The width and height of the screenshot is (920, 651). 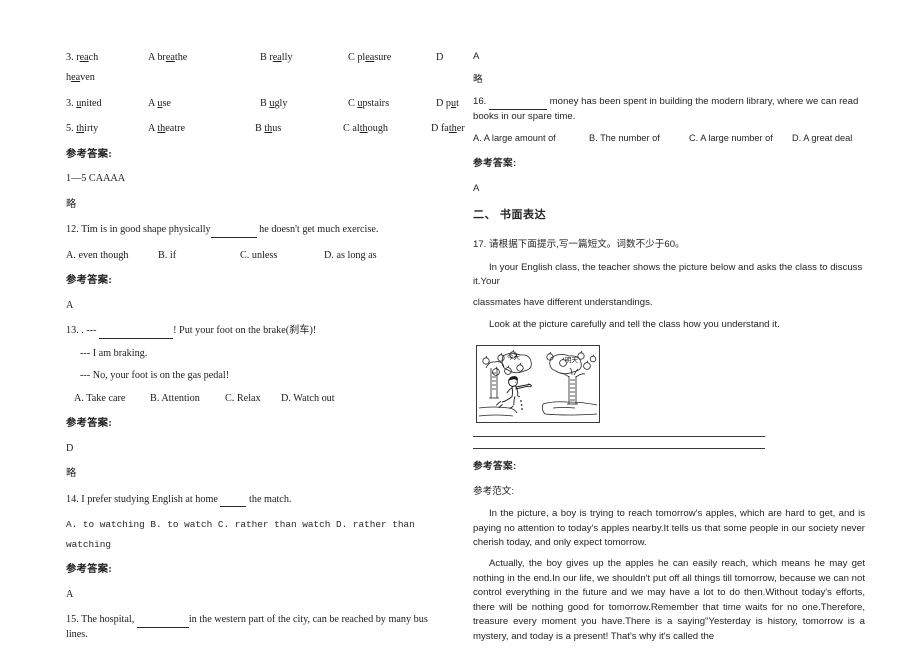 What do you see at coordinates (256, 57) in the screenshot?
I see `phonetics-row: 3. reach A breathe B really C pleasure D` at bounding box center [256, 57].